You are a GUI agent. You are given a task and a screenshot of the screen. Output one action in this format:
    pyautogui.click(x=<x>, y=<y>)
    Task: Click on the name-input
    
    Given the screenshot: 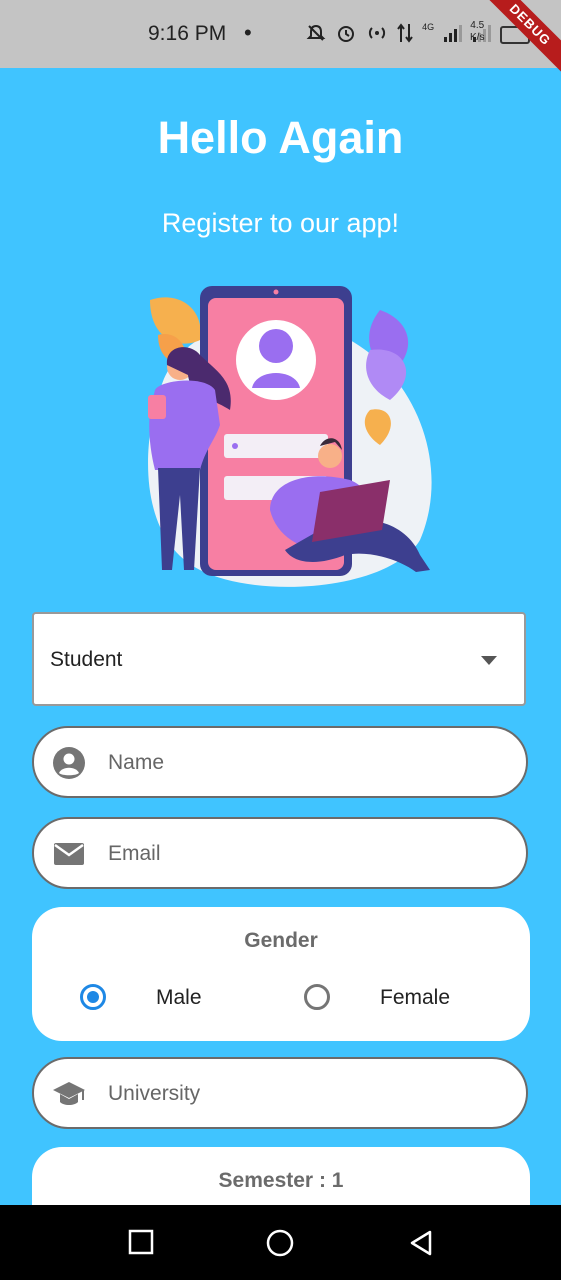 What is the action you would take?
    pyautogui.click(x=298, y=763)
    